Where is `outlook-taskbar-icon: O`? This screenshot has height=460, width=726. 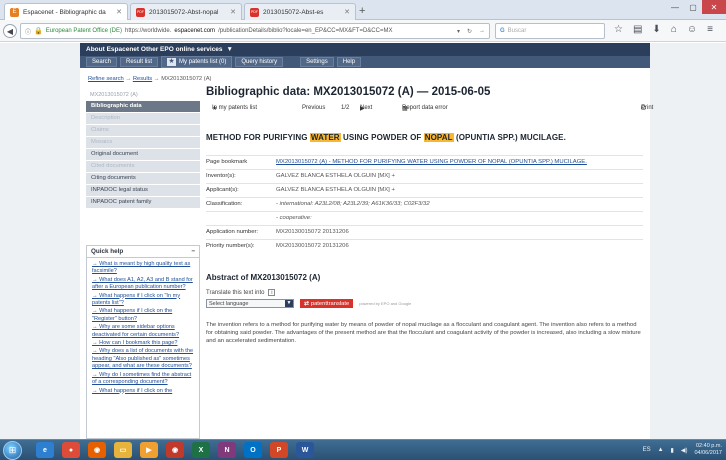
outlook-taskbar-icon: O is located at coordinates (253, 450).